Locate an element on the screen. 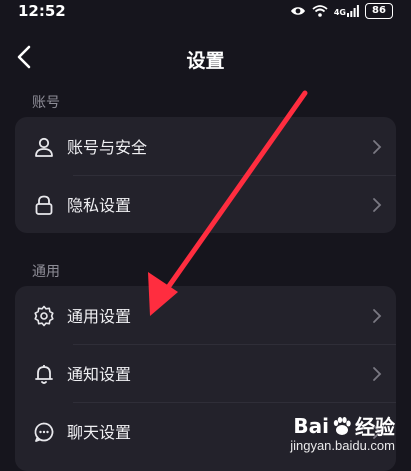 The image size is (411, 471). person-icon is located at coordinates (44, 147).